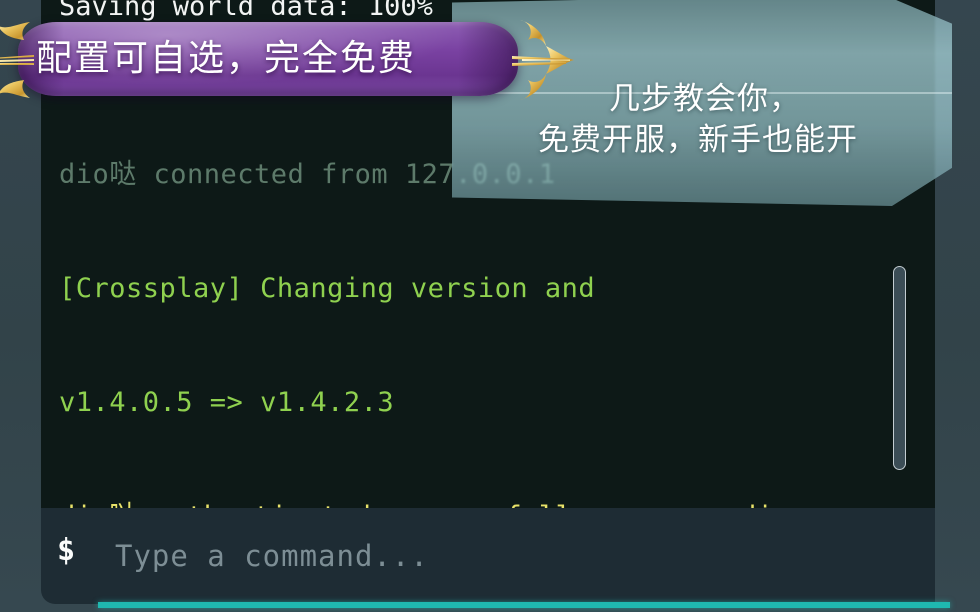 The image size is (980, 612). Describe the element at coordinates (226, 57) in the screenshot. I see `promo-banner-text: 配置可自选，完全免费` at that location.